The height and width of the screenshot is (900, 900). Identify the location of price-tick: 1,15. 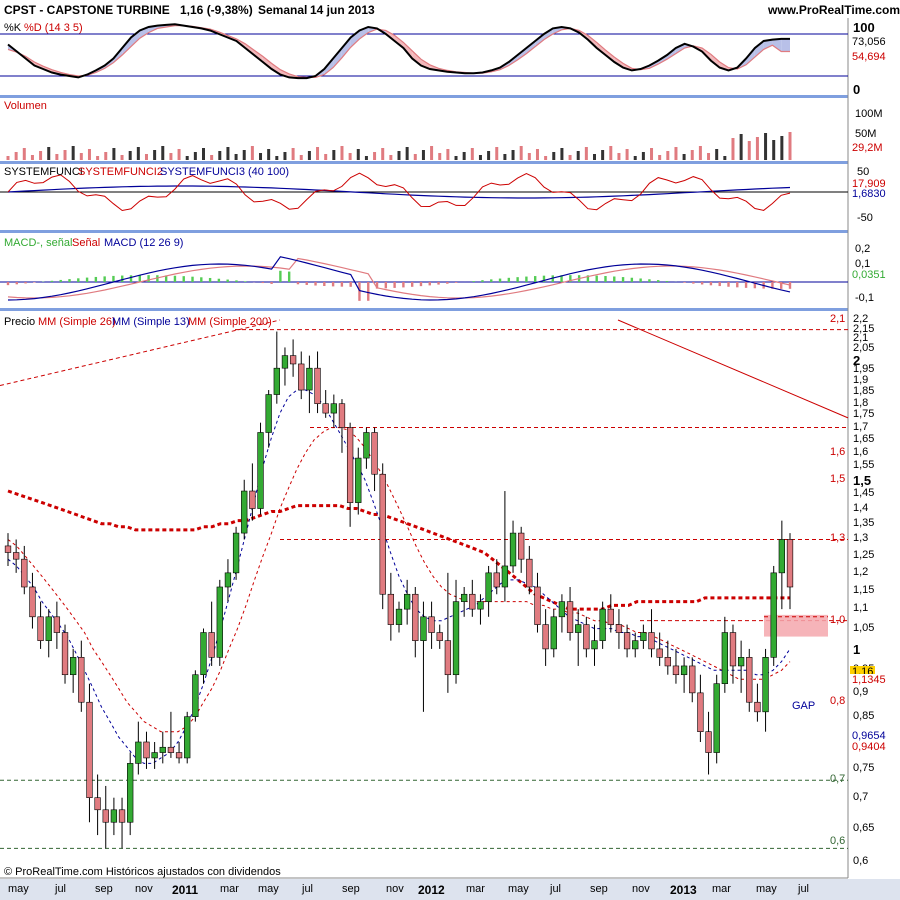
(864, 589).